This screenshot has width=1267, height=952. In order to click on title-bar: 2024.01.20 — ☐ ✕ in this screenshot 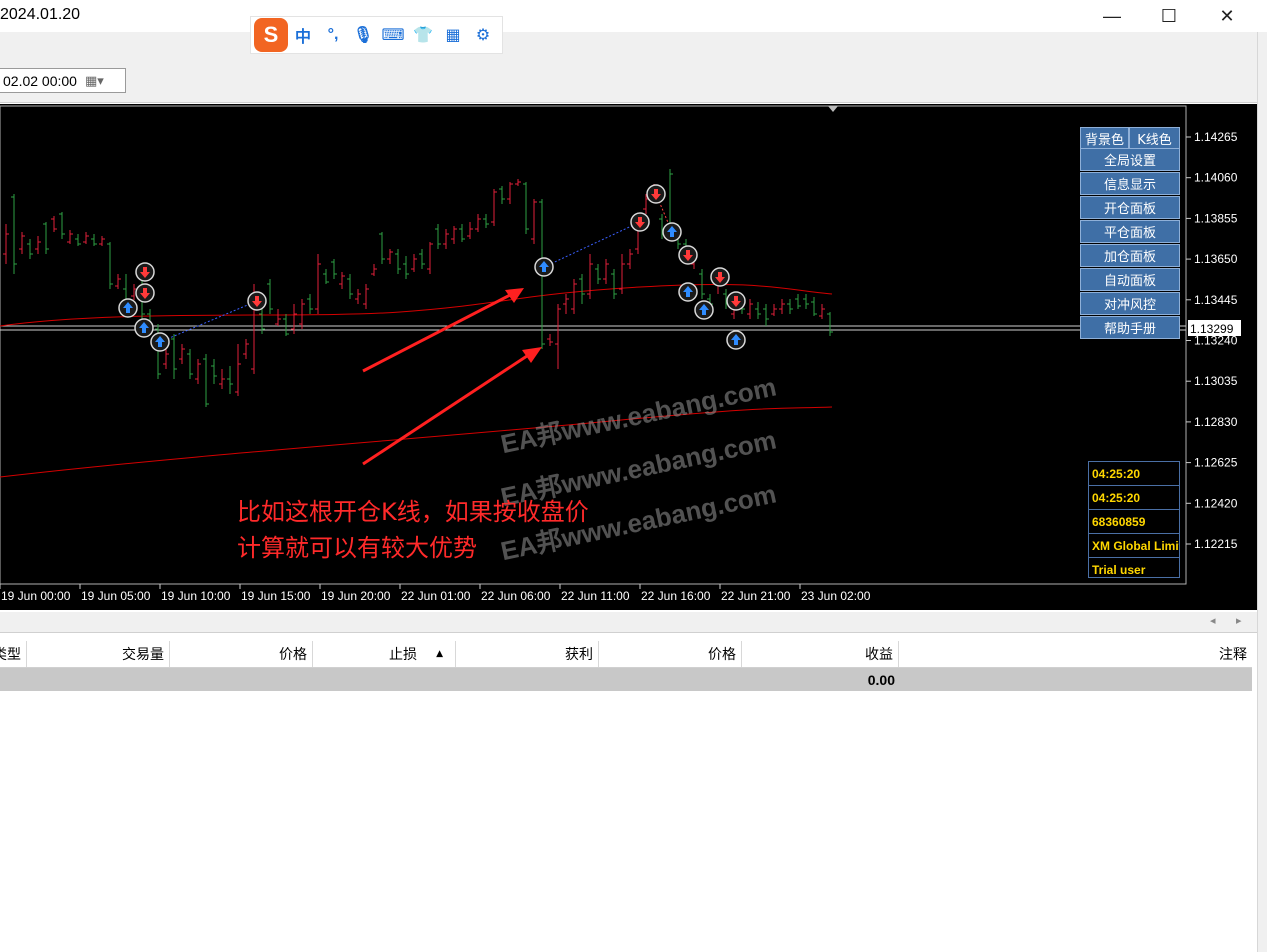, I will do `click(633, 16)`.